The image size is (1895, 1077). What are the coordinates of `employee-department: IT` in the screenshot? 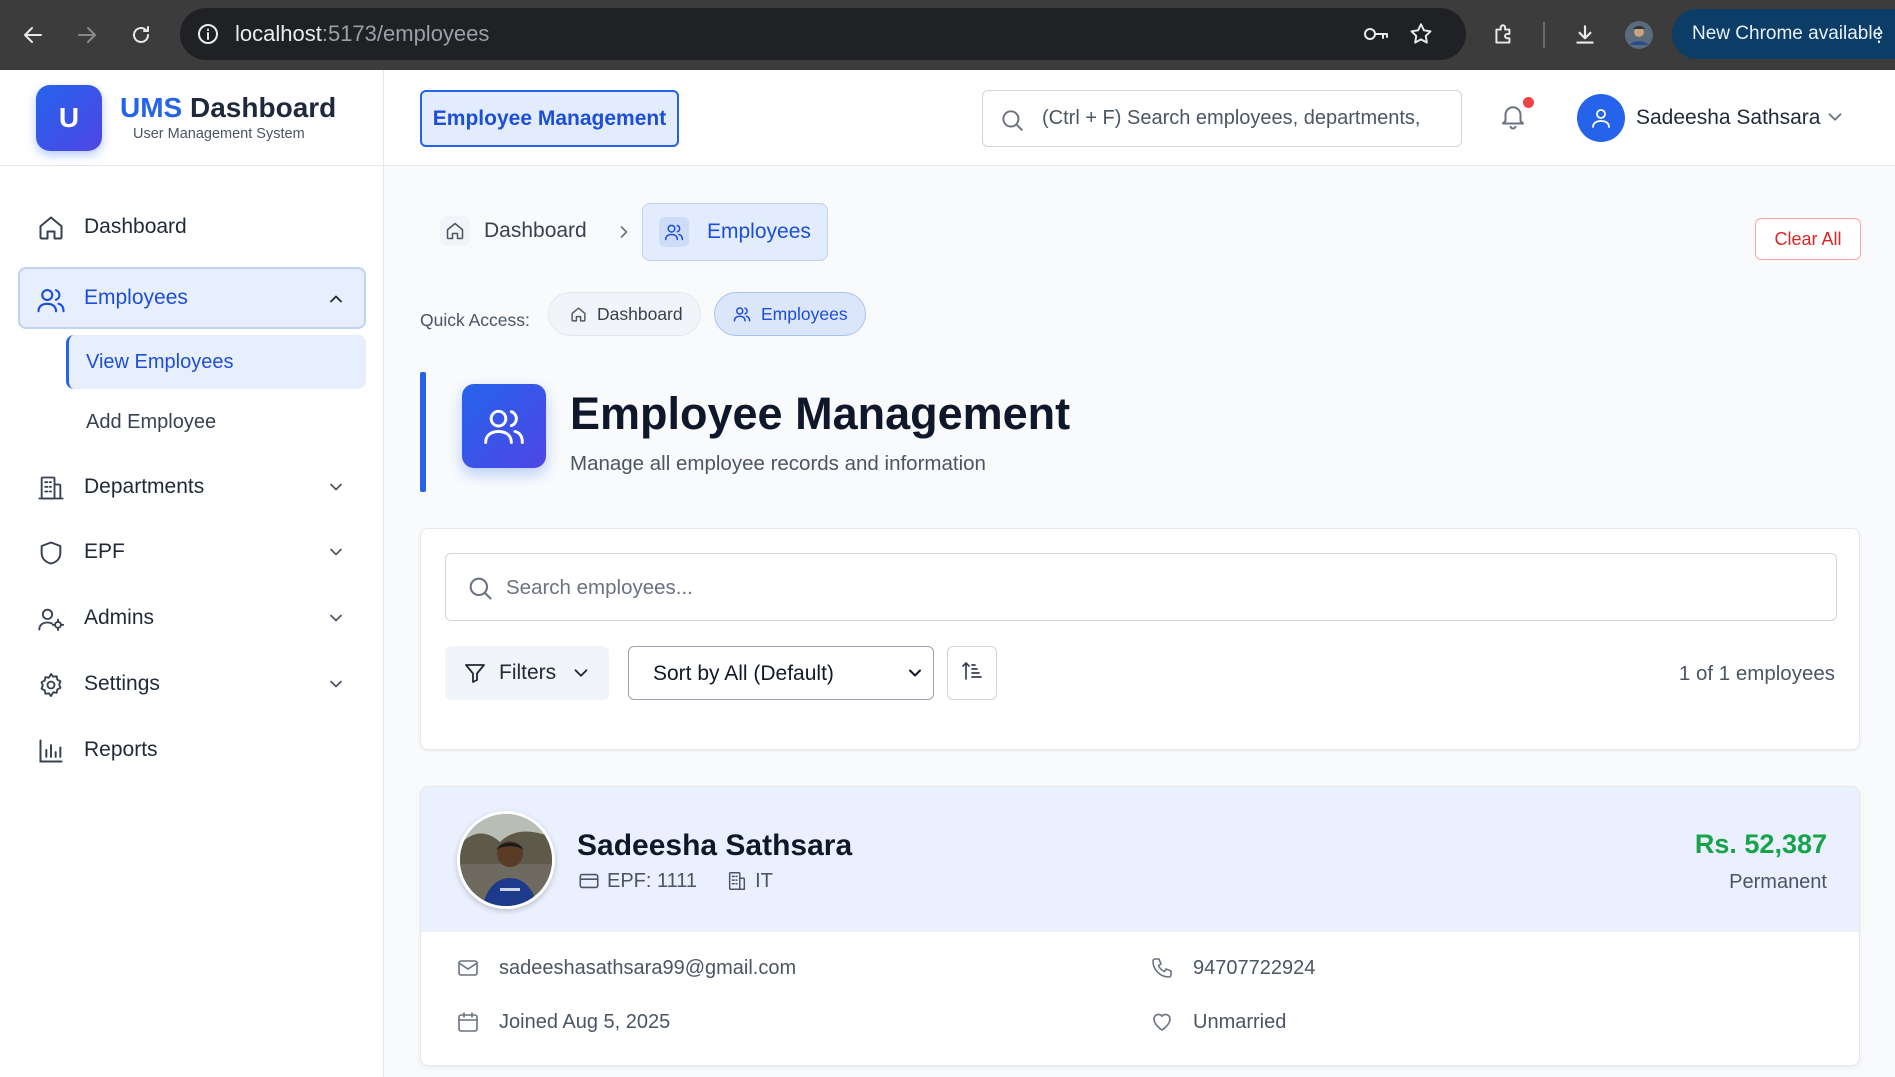 It's located at (764, 880).